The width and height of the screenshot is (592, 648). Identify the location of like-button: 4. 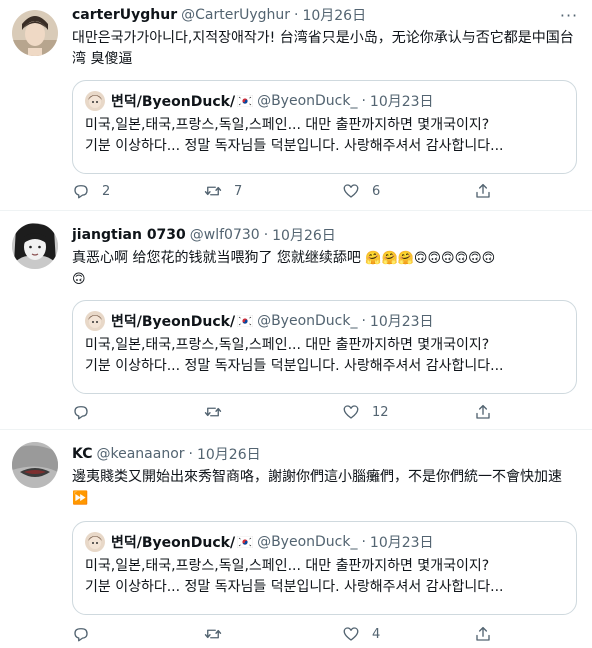
(361, 634).